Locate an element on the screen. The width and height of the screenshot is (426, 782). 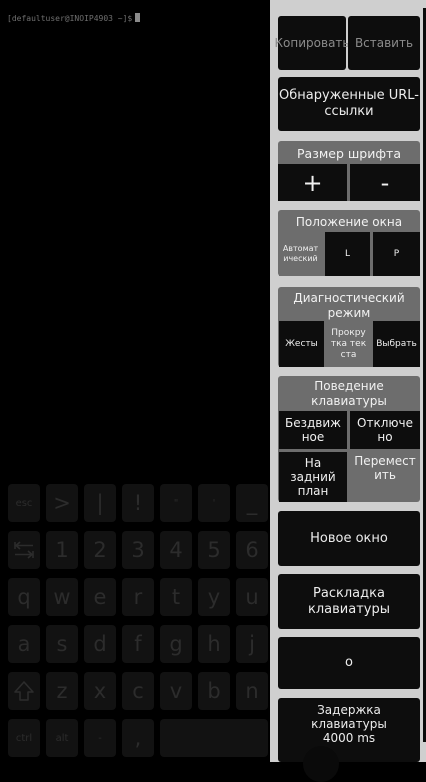
diagnostic-mode-title: Диагностический режим is located at coordinates (349, 305).